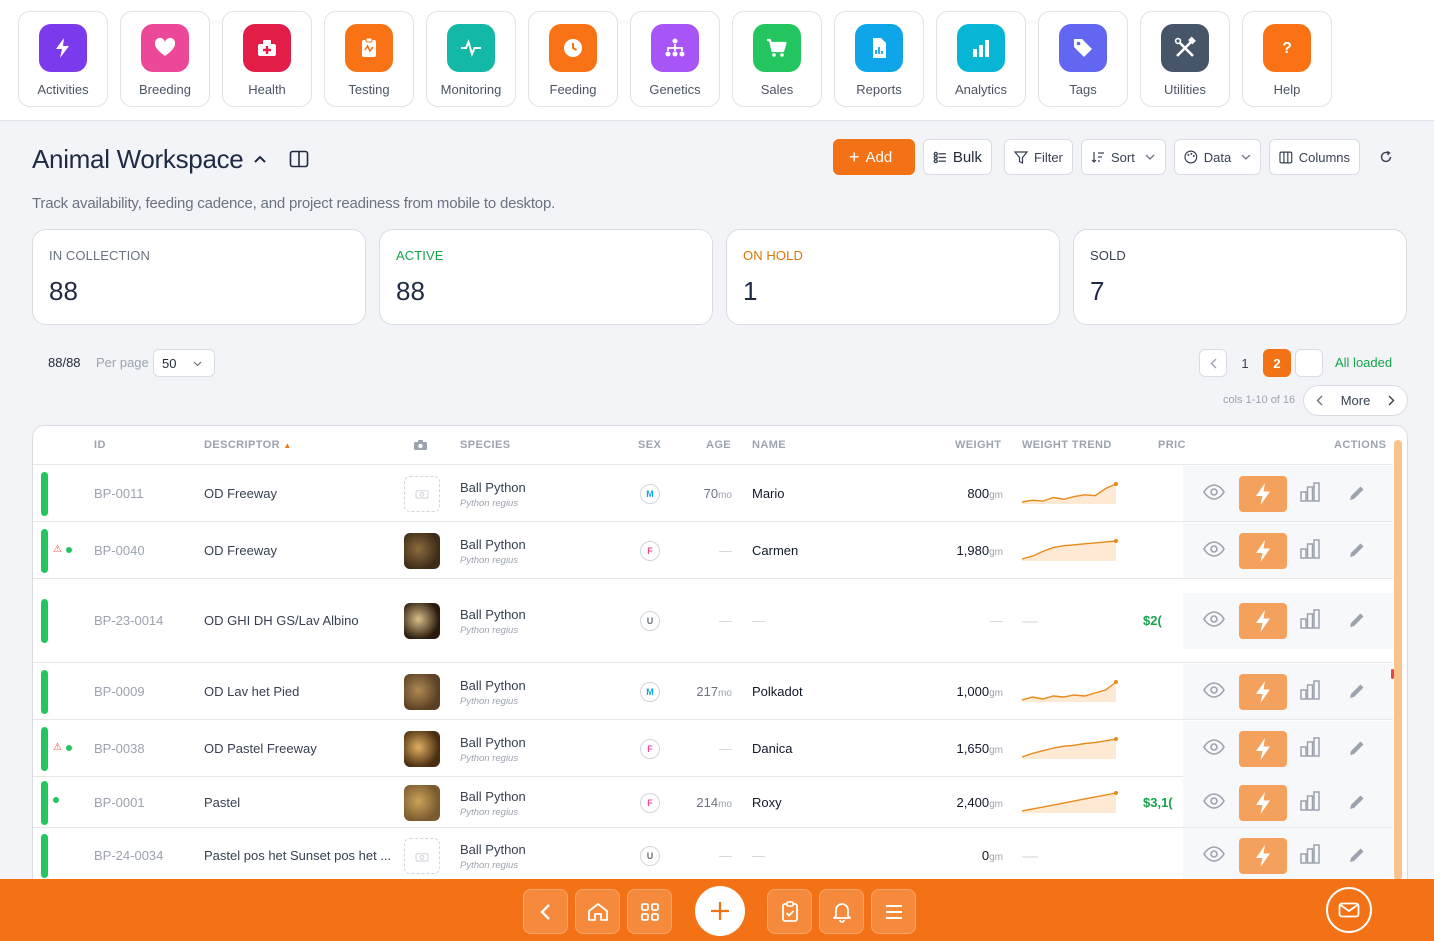  What do you see at coordinates (777, 59) in the screenshot?
I see `nav-sales: Sales` at bounding box center [777, 59].